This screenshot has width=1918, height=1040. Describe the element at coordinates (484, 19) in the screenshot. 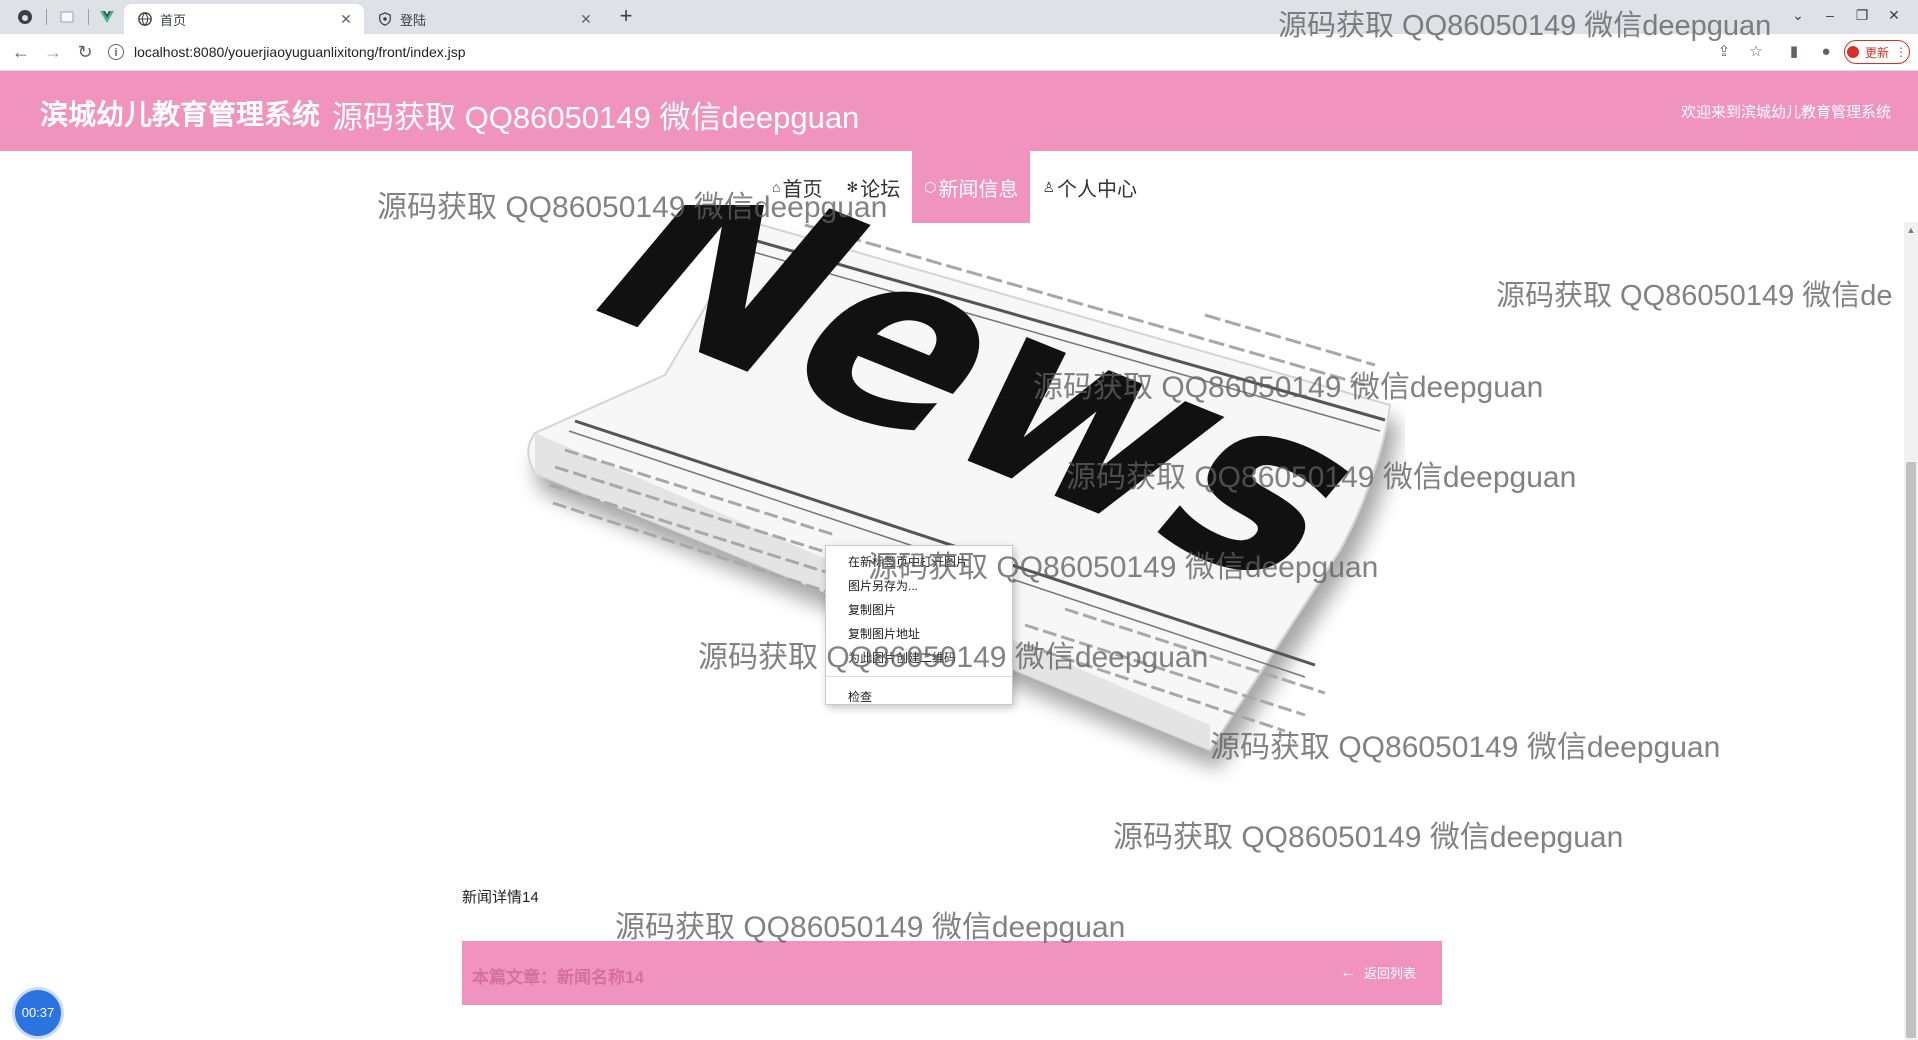

I see `tab-login: 登陆 ✕` at that location.